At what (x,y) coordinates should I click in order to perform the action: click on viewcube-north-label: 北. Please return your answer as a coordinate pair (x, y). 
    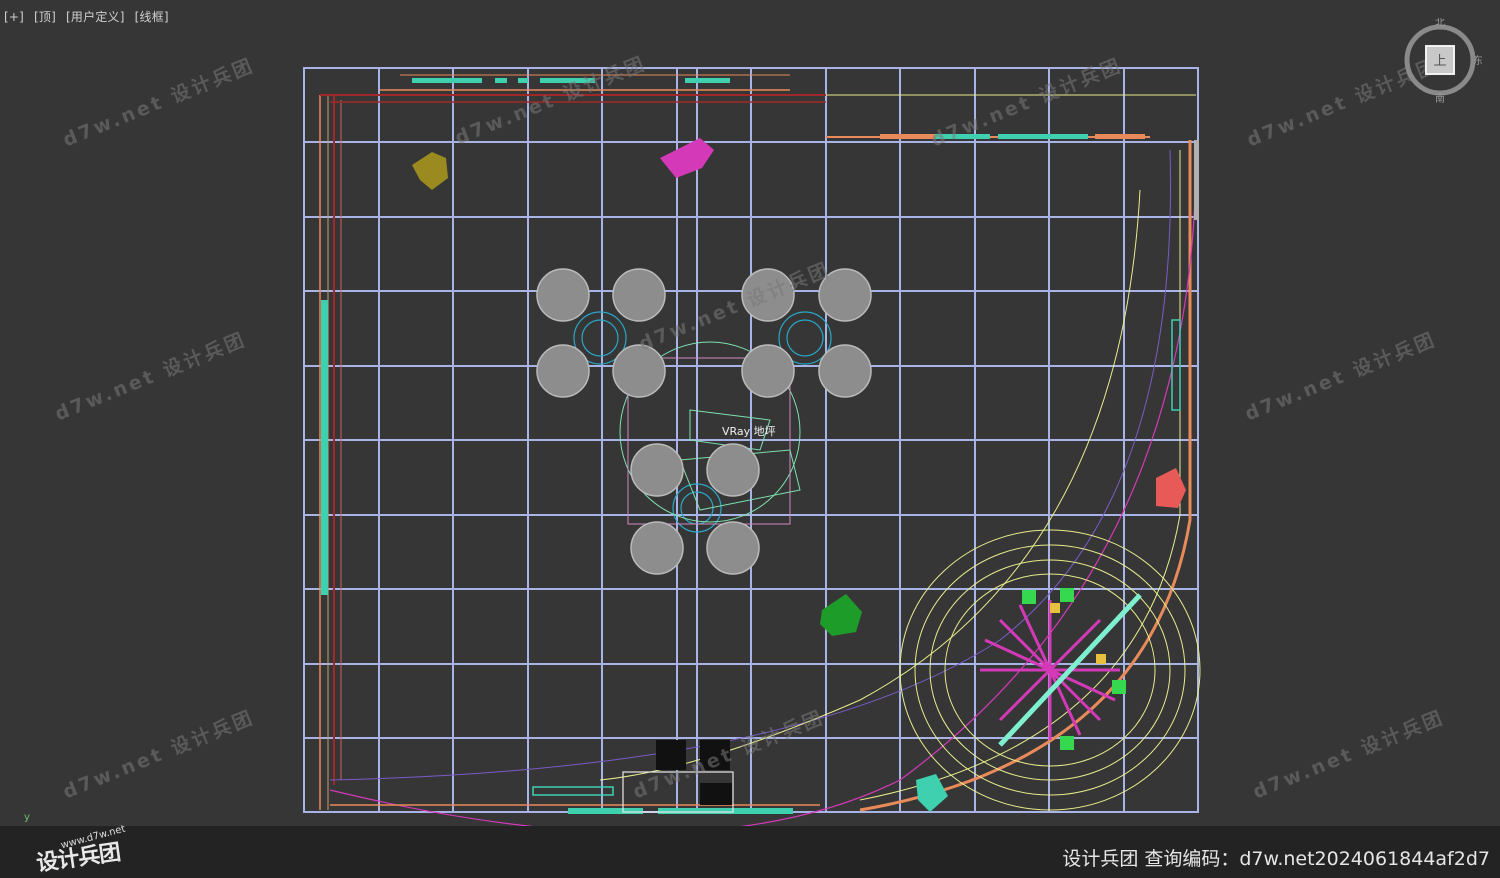
    Looking at the image, I should click on (1440, 23).